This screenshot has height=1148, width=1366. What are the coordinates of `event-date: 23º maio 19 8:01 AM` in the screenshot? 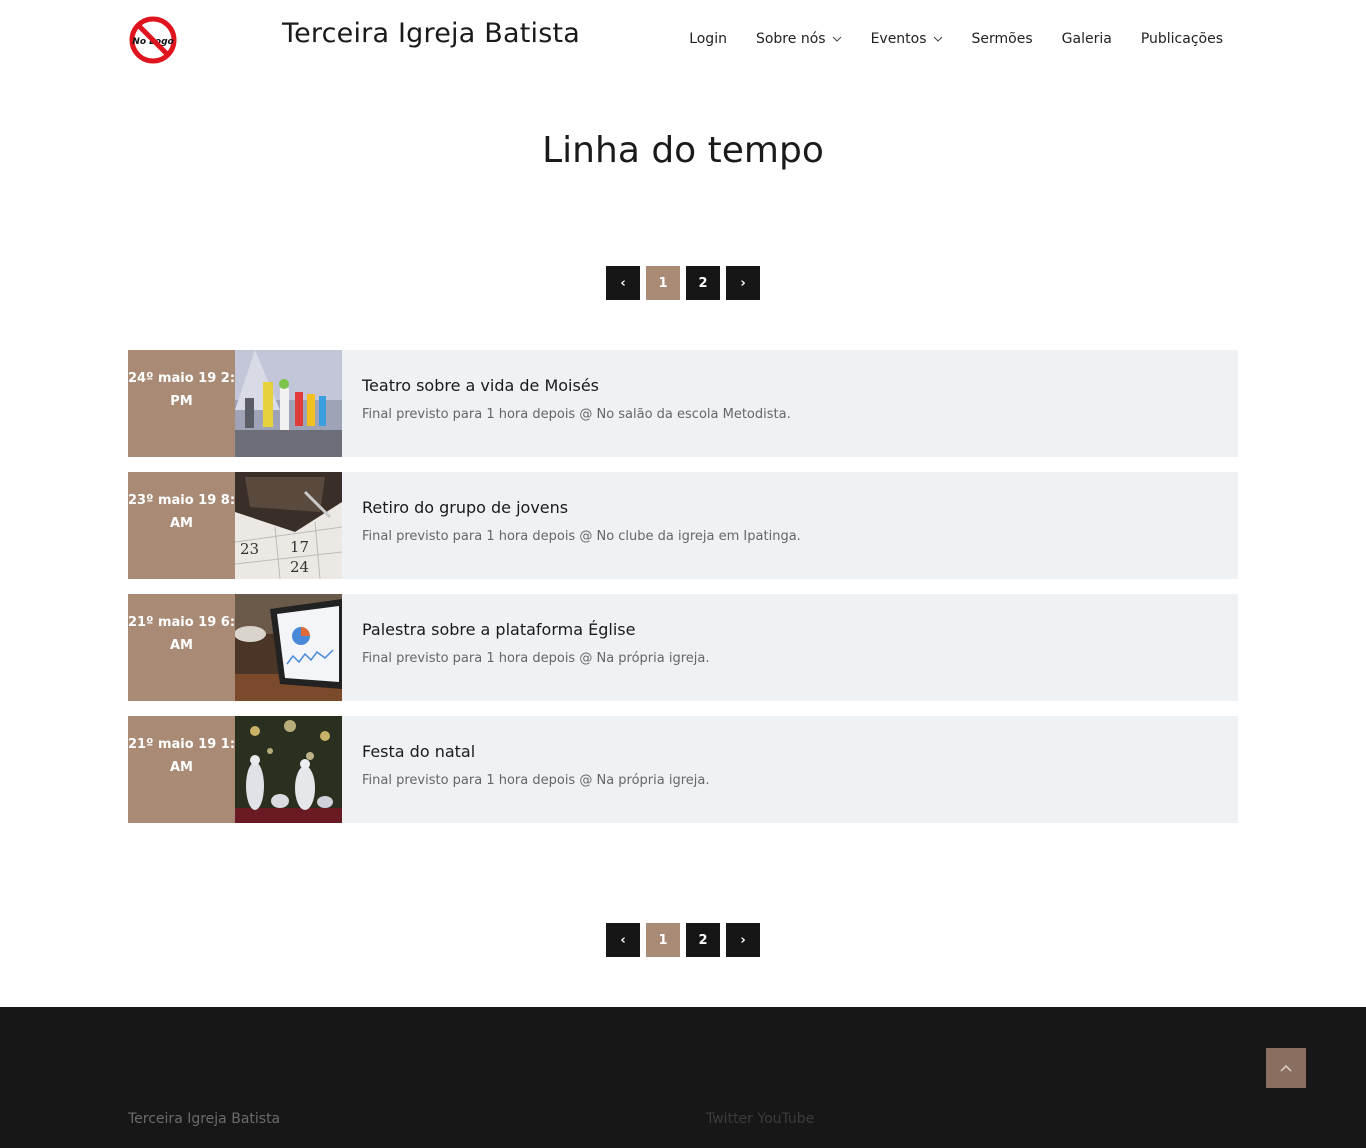 It's located at (181, 525).